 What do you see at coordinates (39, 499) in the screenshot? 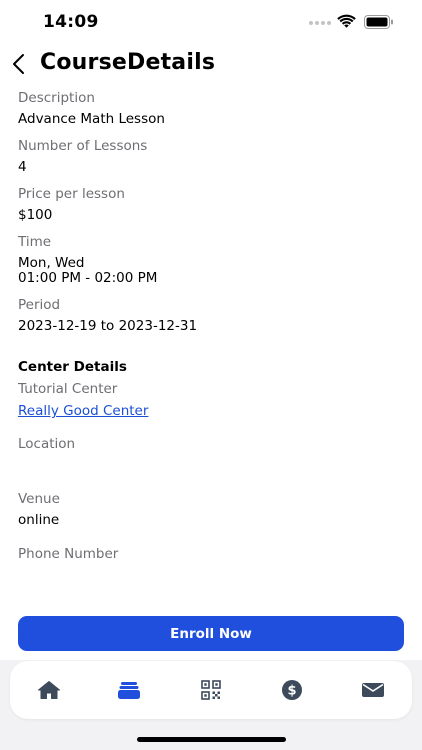
I see `venue-label: Venue` at bounding box center [39, 499].